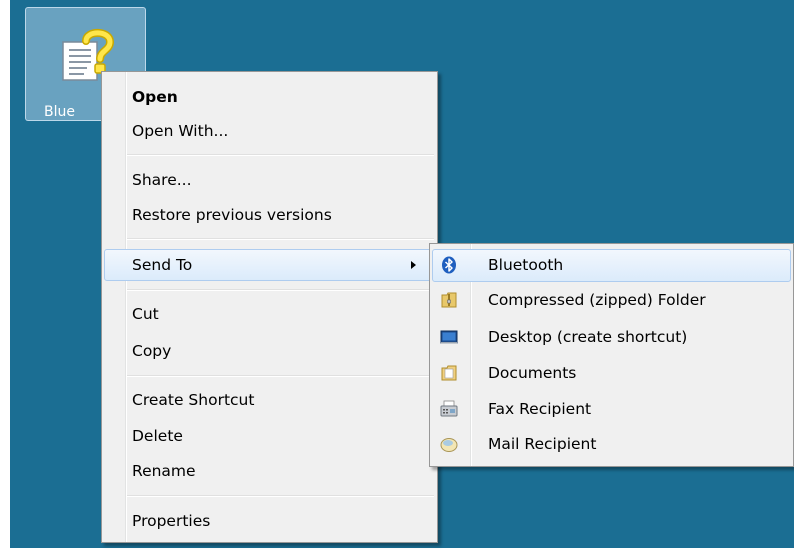  I want to click on submenu-item-label: Mail Recipient, so click(542, 444).